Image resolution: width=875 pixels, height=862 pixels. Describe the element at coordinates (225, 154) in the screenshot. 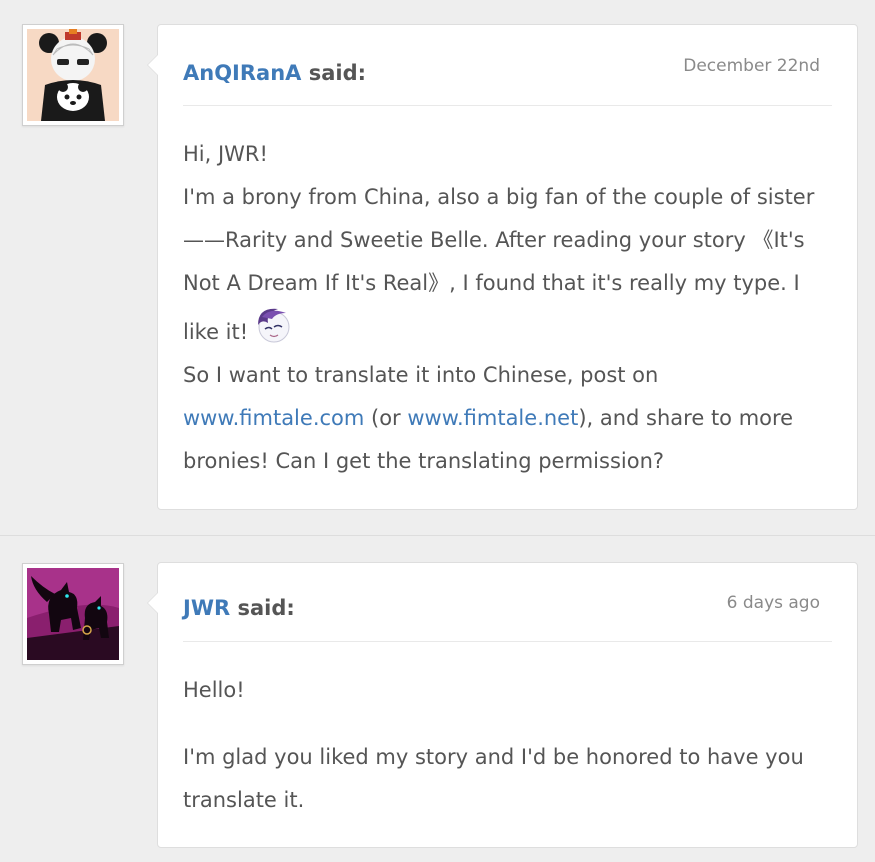

I see `comment-line: Hi, JWR!` at that location.